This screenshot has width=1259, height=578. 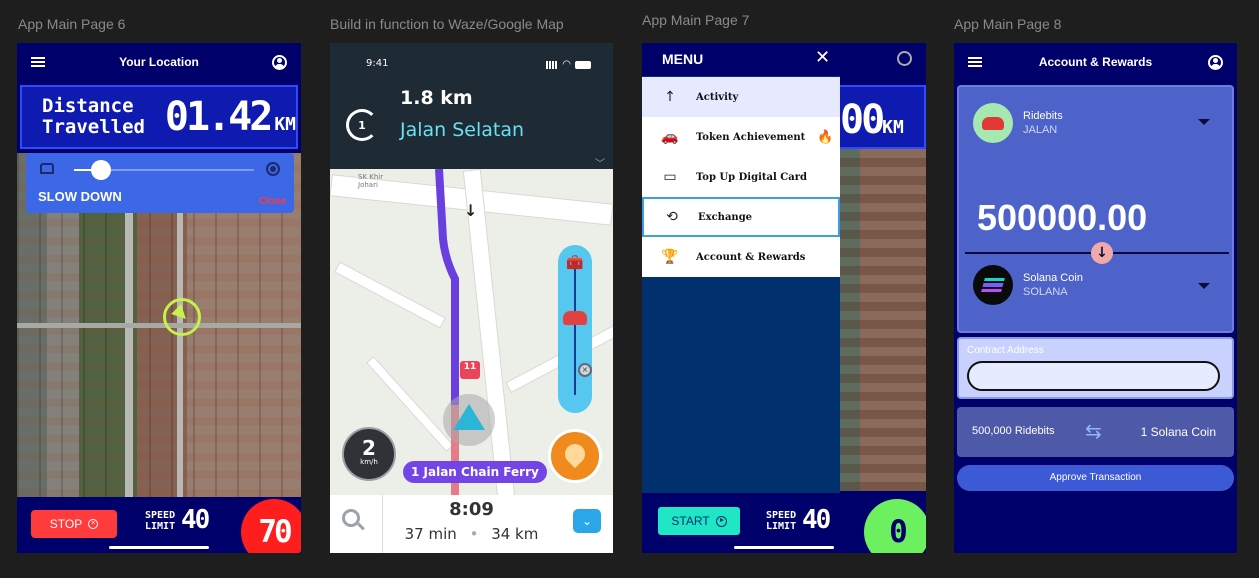 I want to click on speed-limit-label: SPEED LIMIT, so click(x=160, y=521).